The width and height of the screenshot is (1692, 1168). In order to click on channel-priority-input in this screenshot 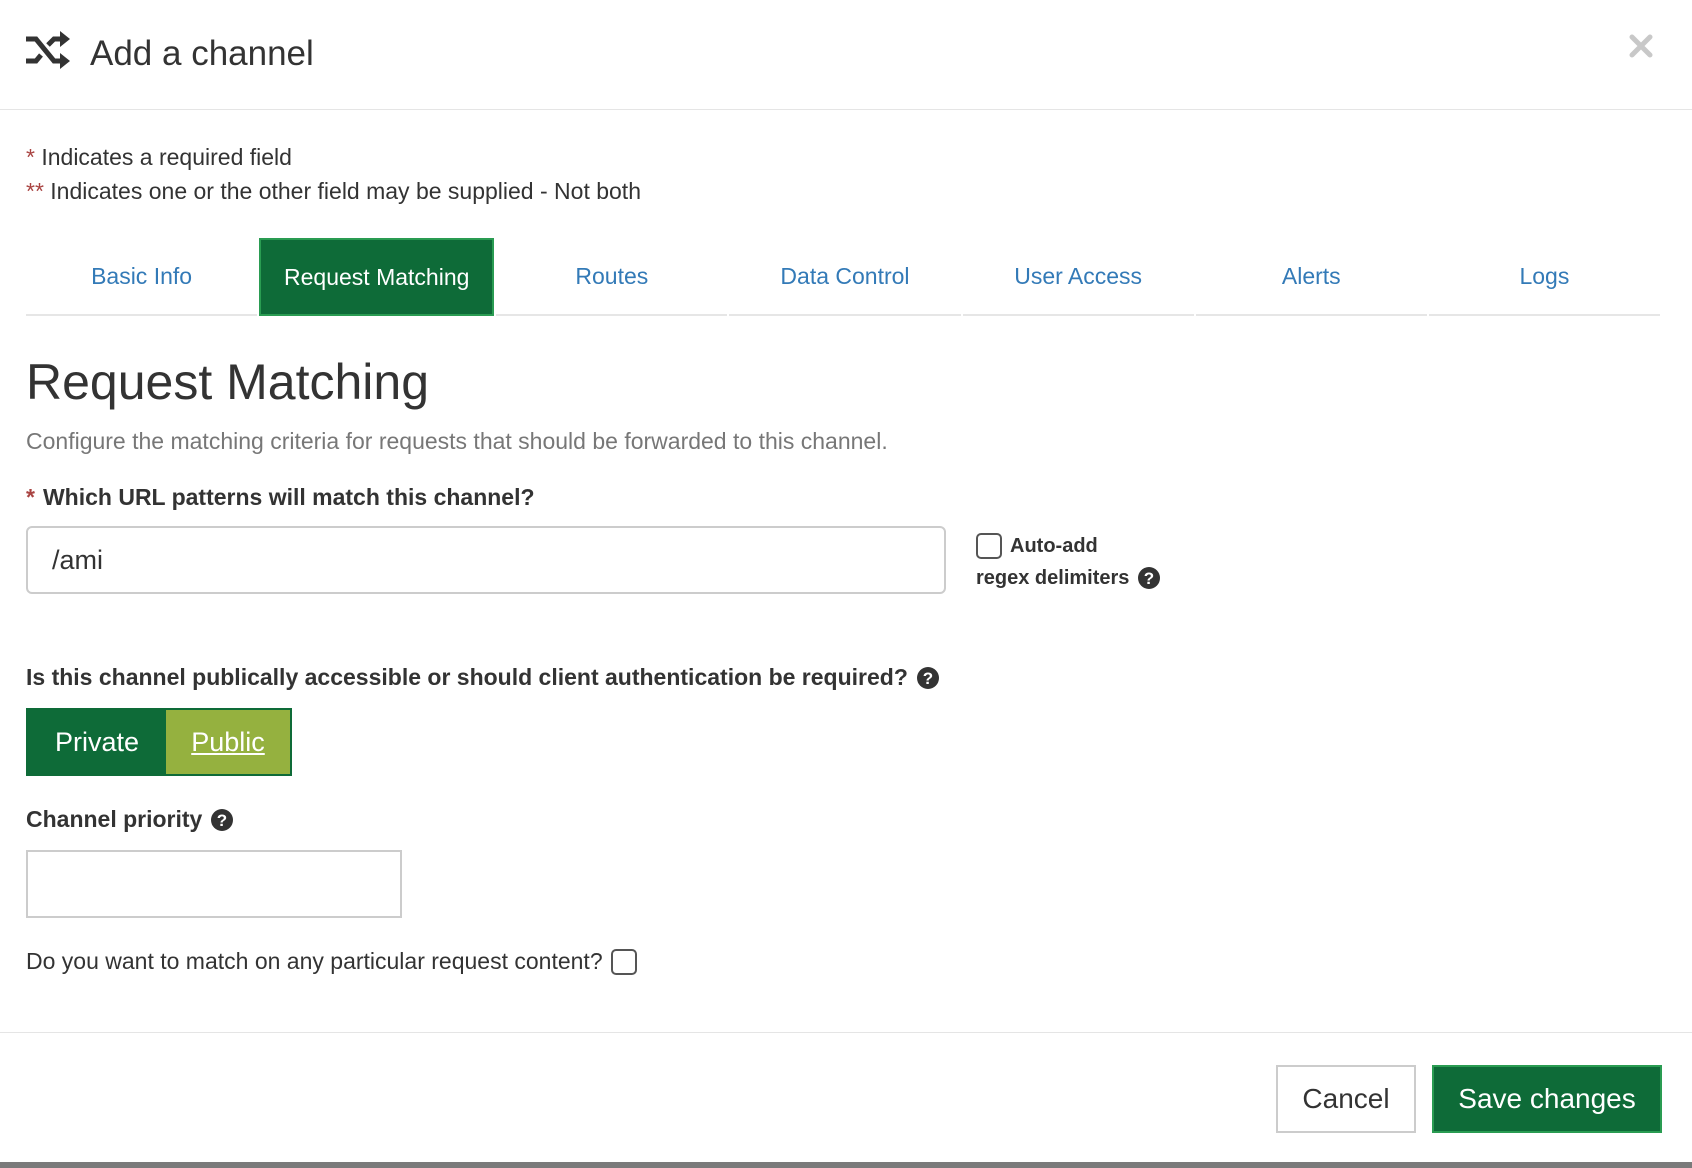, I will do `click(214, 884)`.